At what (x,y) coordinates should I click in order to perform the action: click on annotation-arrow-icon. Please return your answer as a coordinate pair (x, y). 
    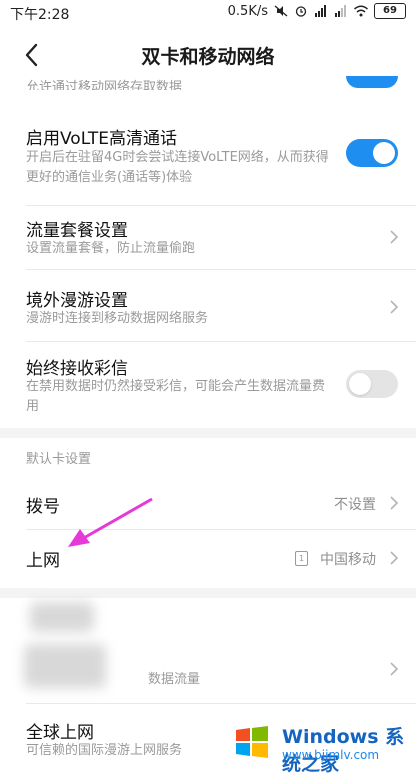
    Looking at the image, I should click on (110, 522).